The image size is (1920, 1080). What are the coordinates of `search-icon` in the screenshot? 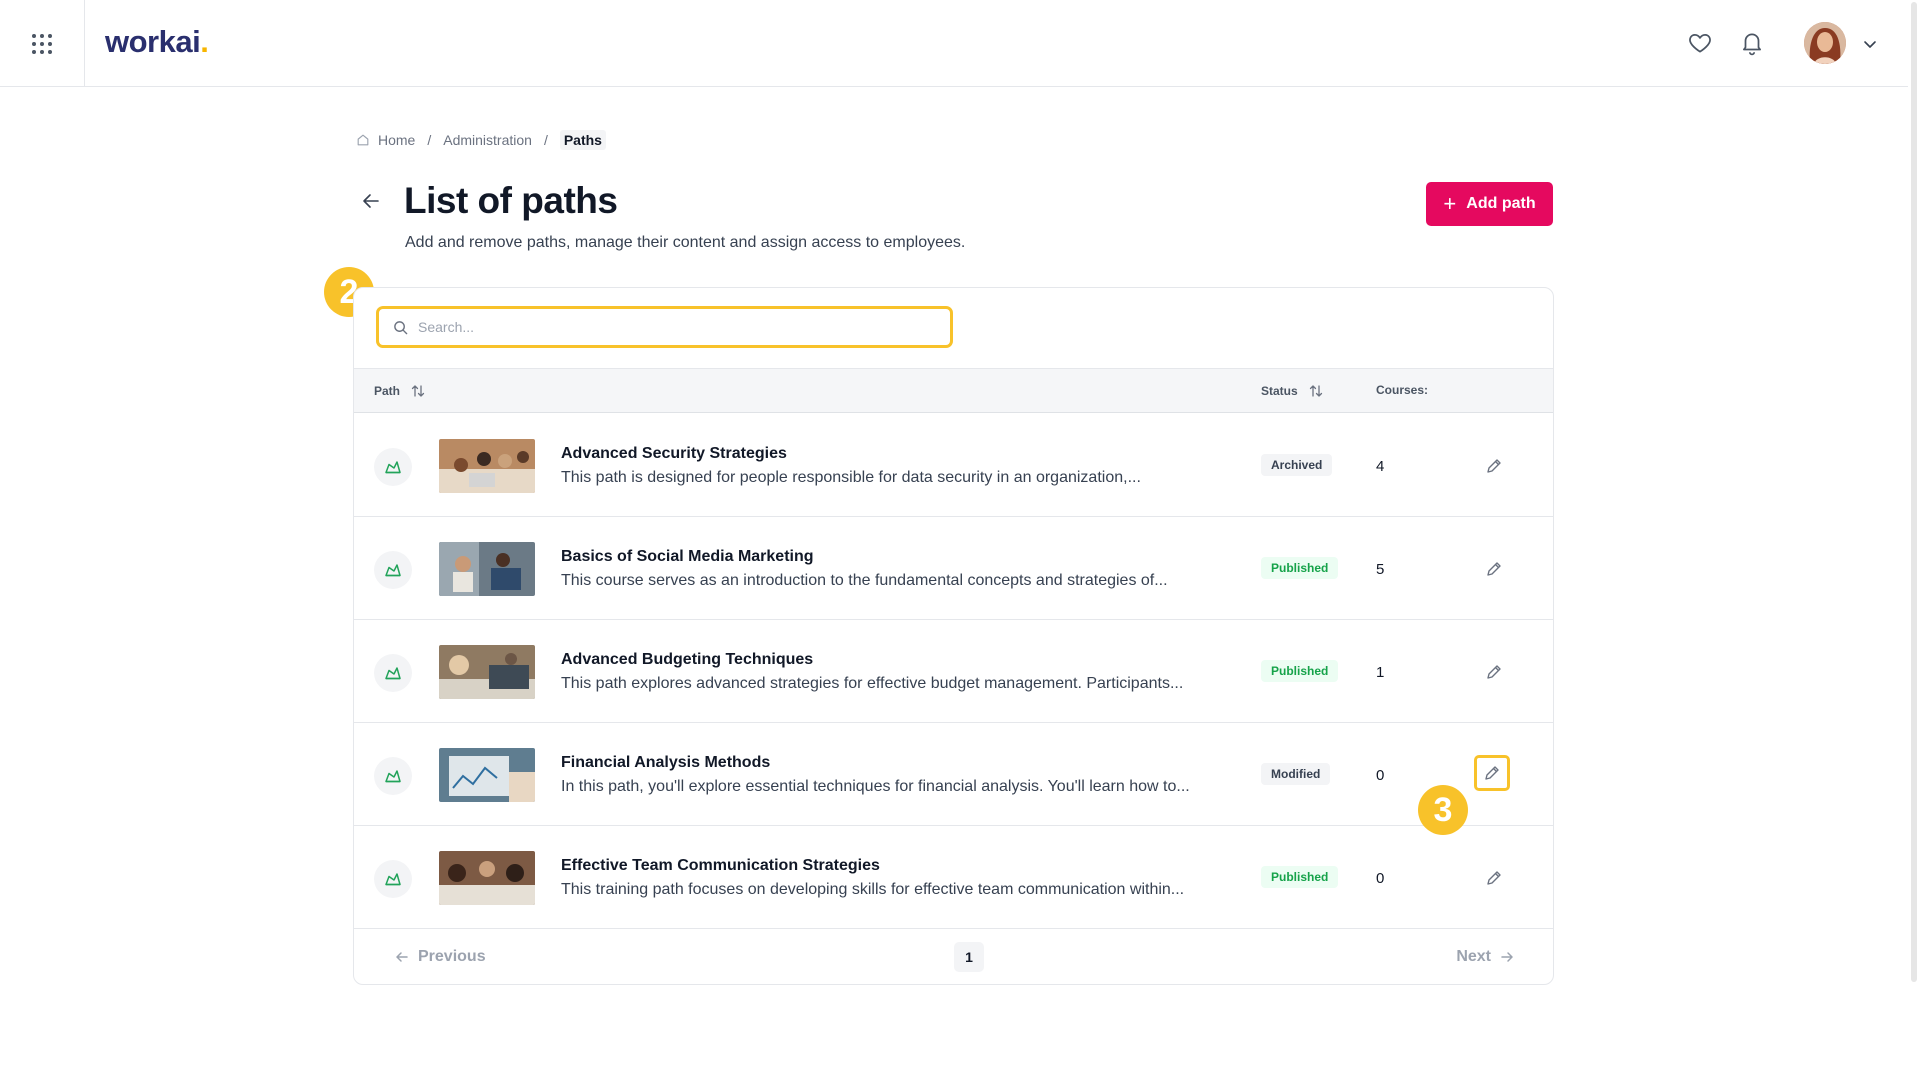 It's located at (401, 327).